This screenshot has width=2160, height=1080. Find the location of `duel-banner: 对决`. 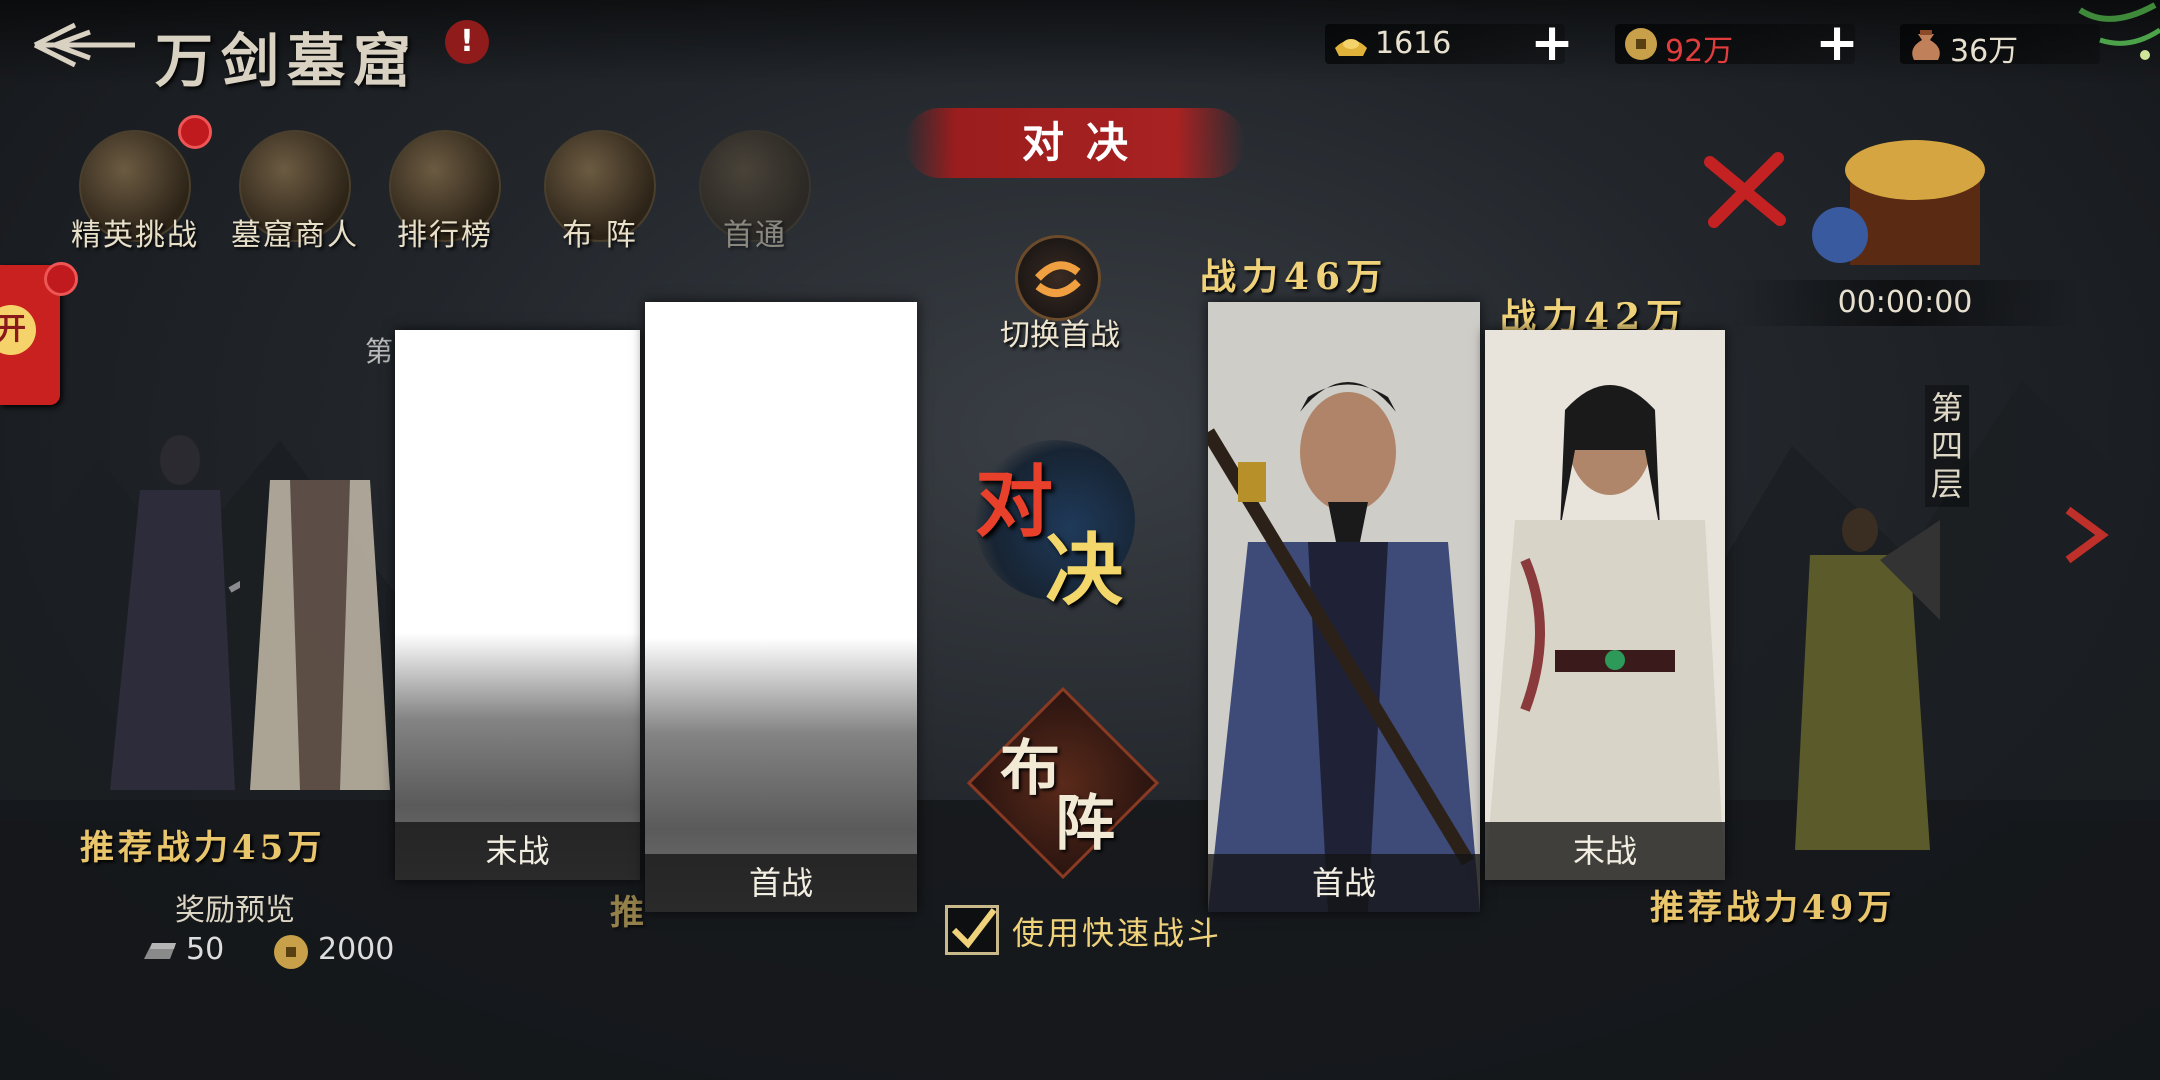

duel-banner: 对决 is located at coordinates (1075, 143).